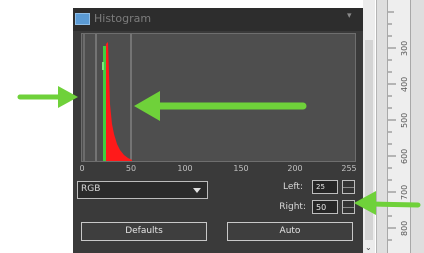 This screenshot has height=253, width=424. Describe the element at coordinates (404, 192) in the screenshot. I see `ruler-label: 700` at that location.